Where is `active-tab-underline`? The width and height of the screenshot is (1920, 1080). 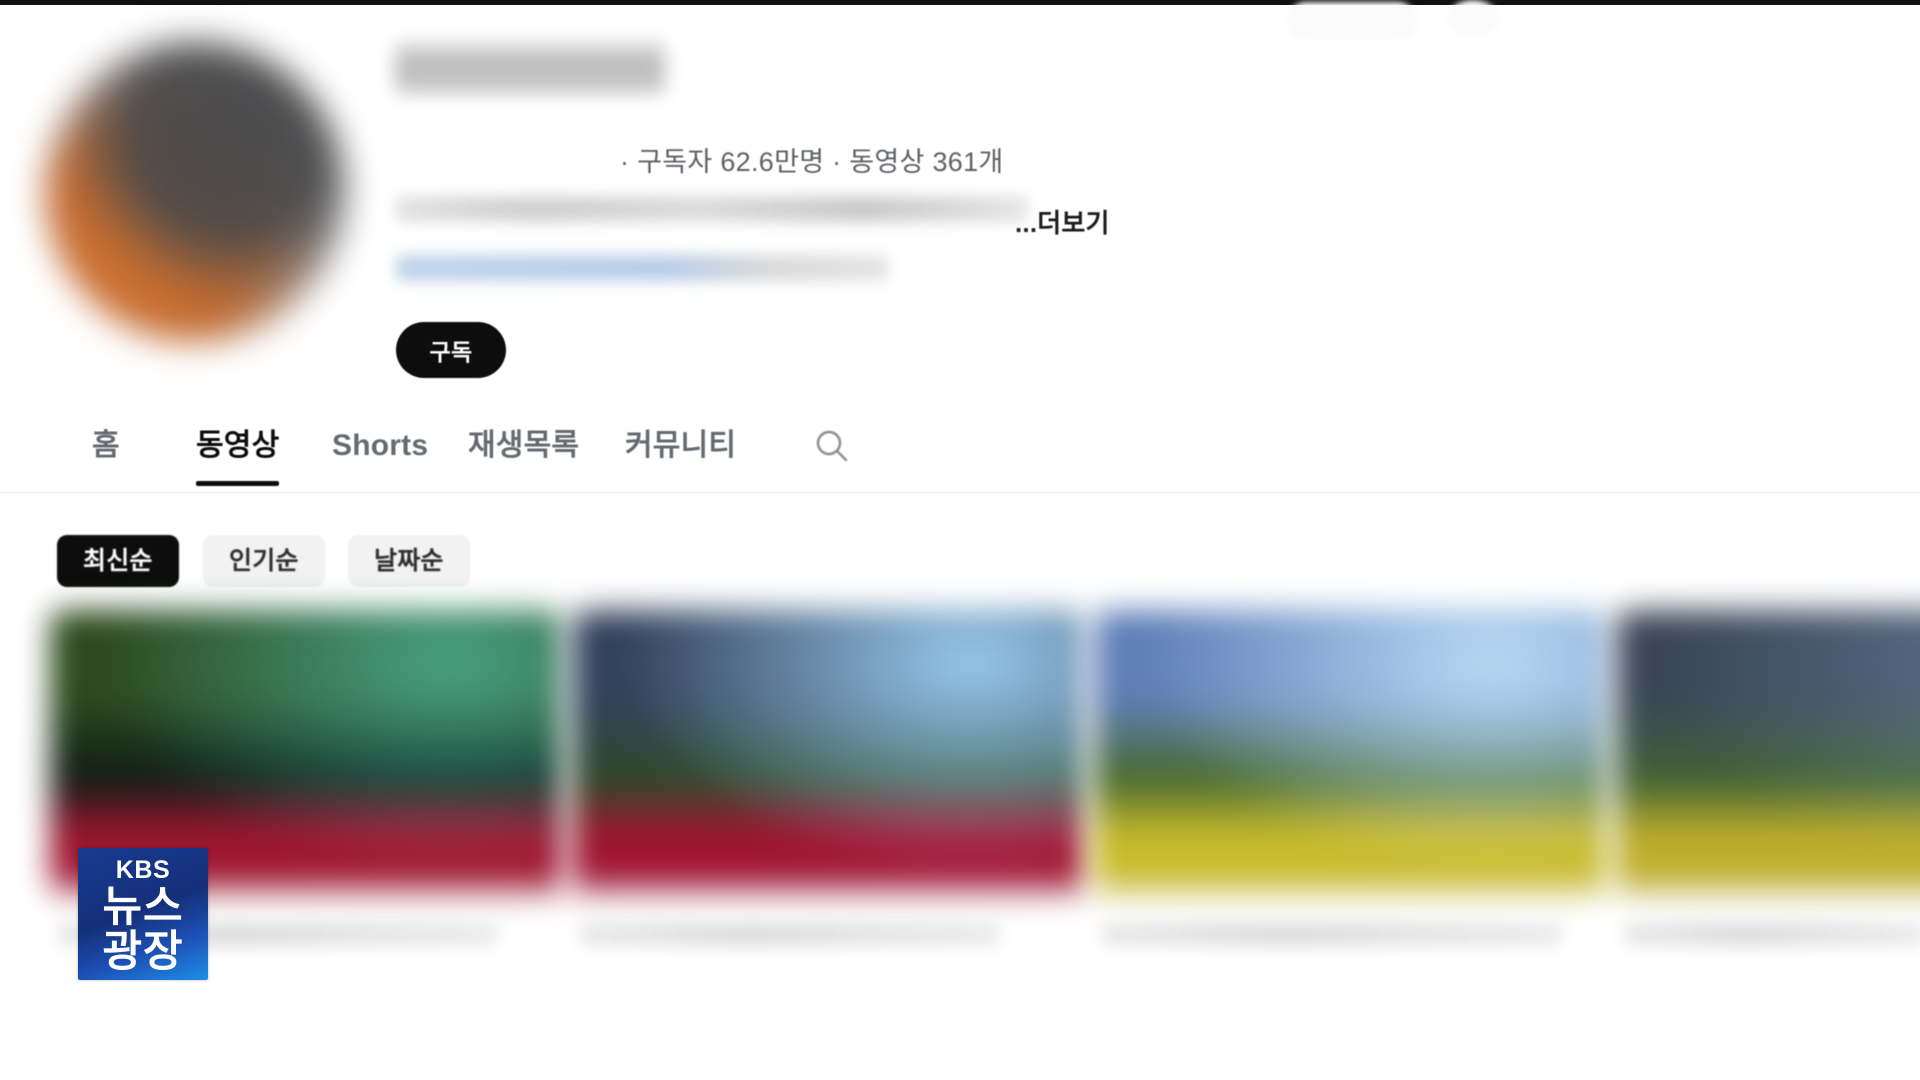 active-tab-underline is located at coordinates (238, 483).